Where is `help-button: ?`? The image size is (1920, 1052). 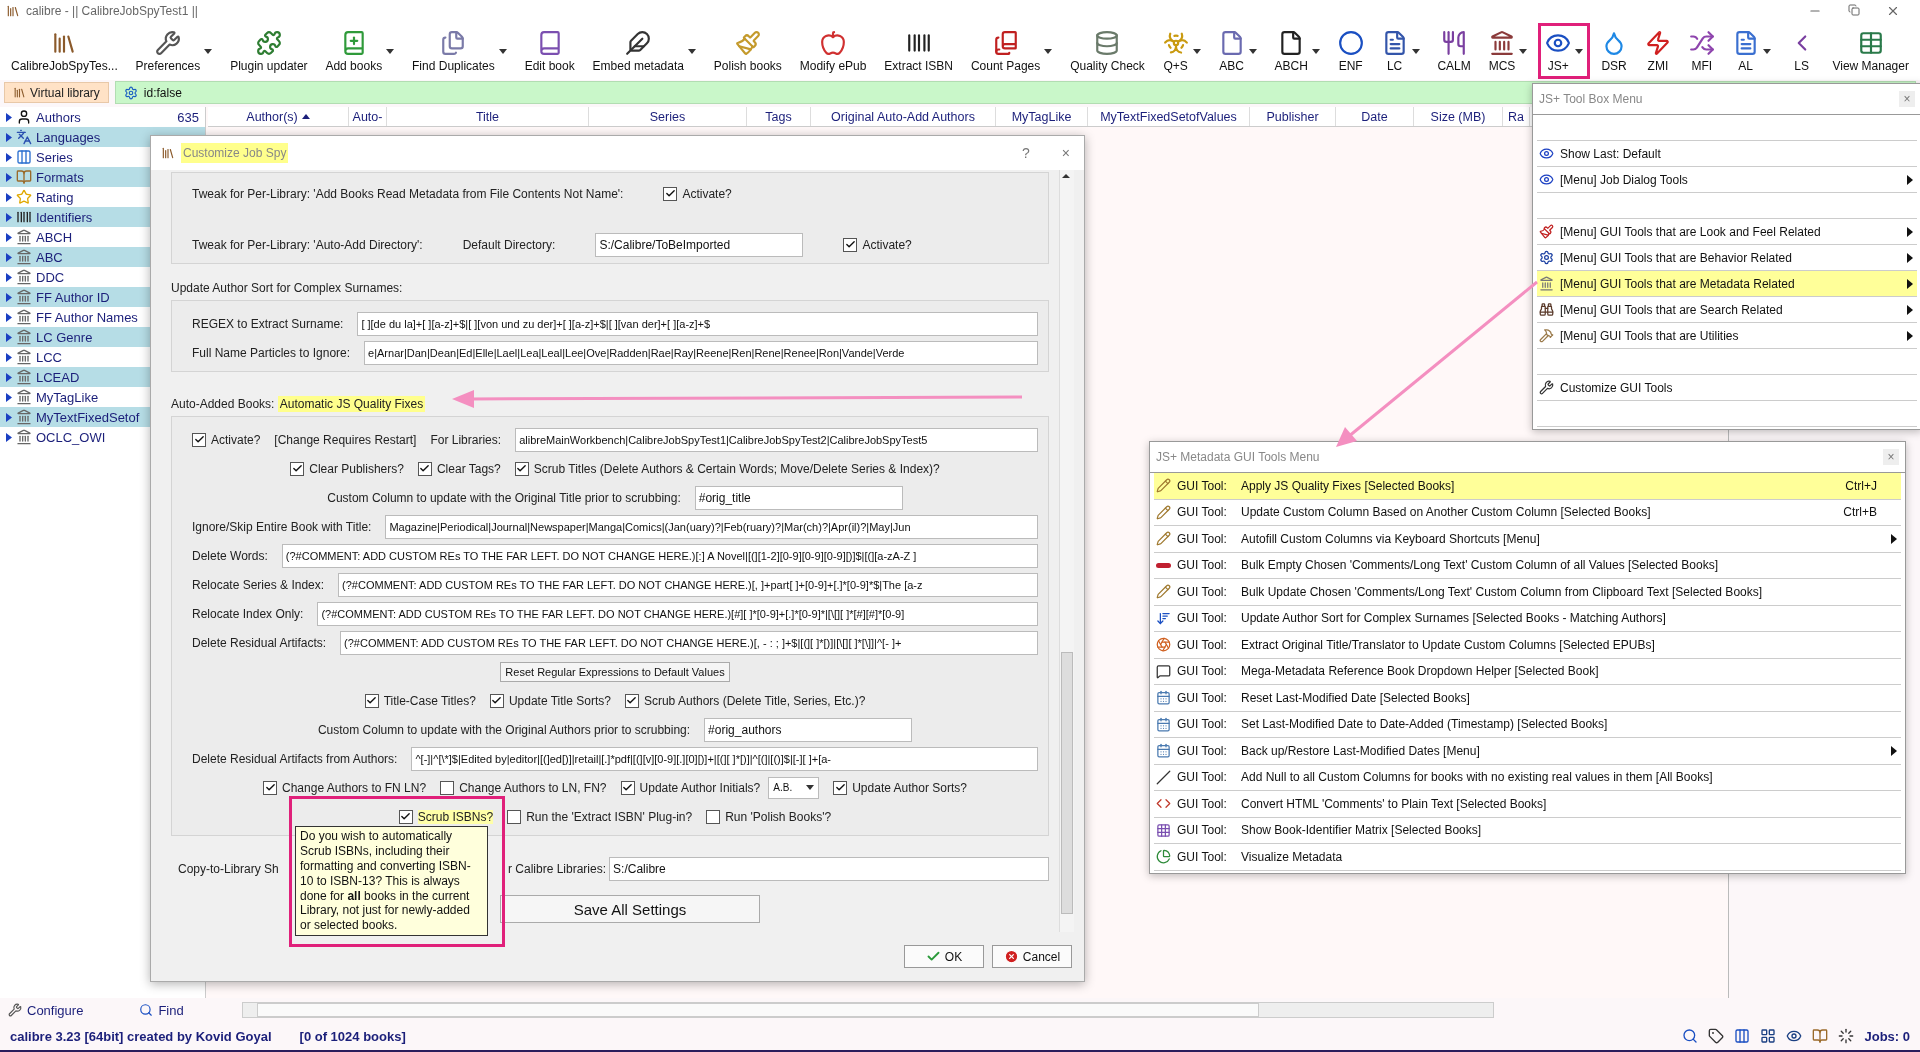 help-button: ? is located at coordinates (1026, 153).